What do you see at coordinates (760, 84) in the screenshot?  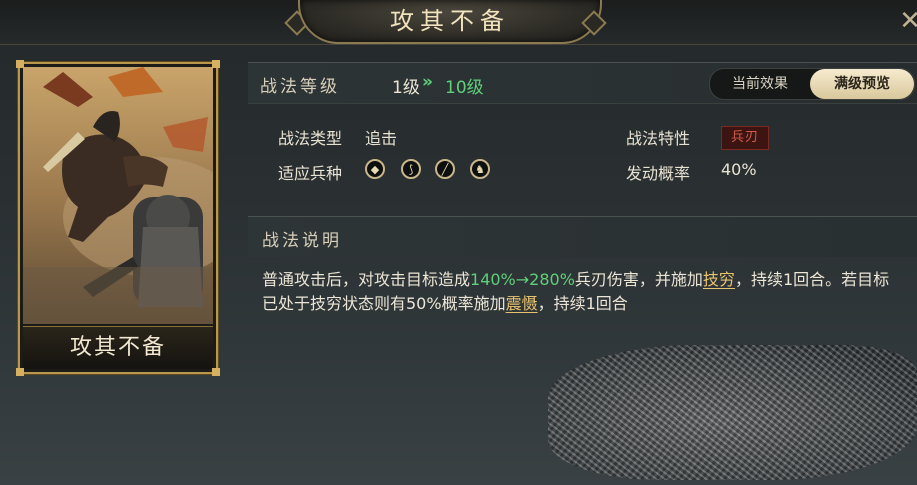 I see `current-effect-tab: 当前效果` at bounding box center [760, 84].